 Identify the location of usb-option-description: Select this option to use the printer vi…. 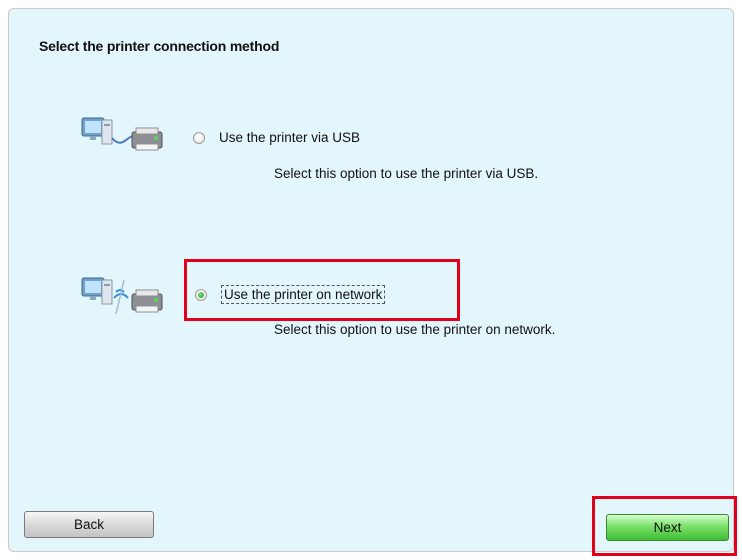
(406, 173).